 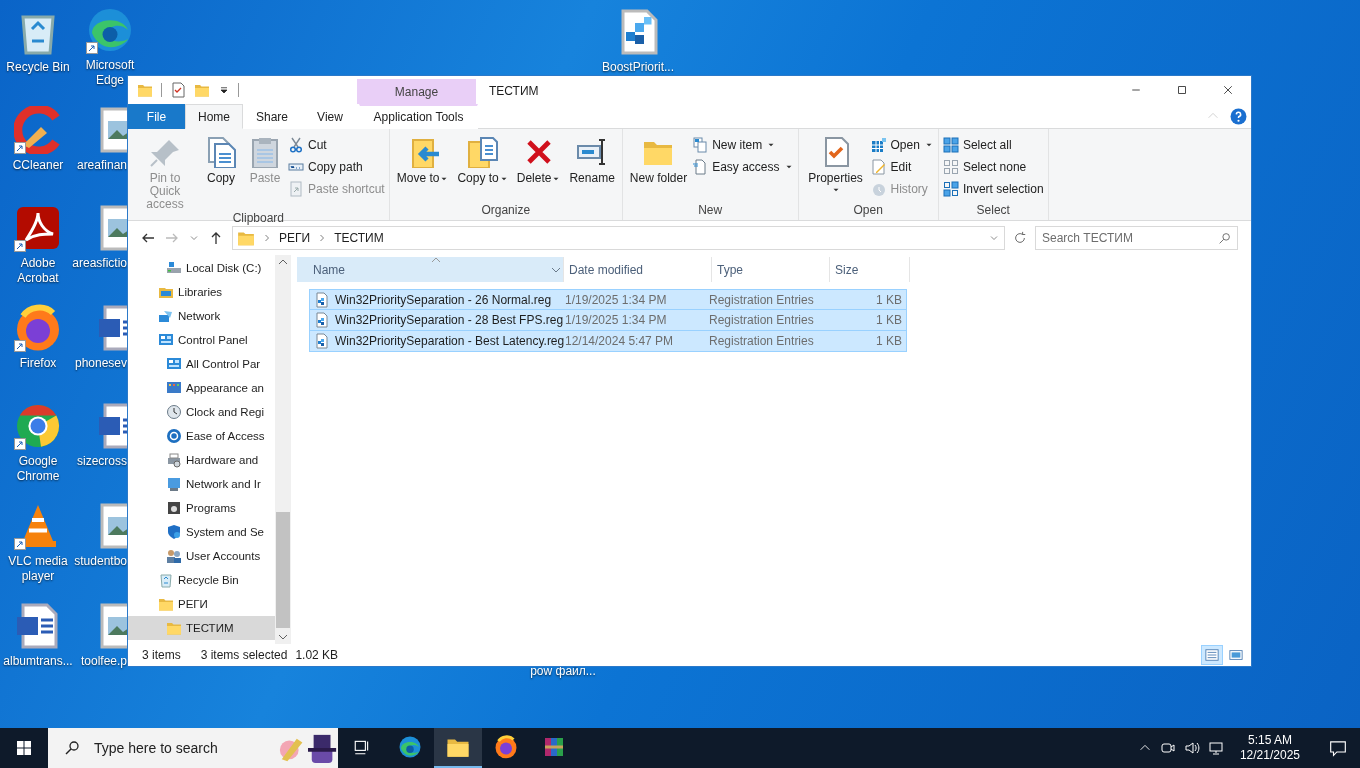 What do you see at coordinates (110, 30) in the screenshot?
I see `edge-icon` at bounding box center [110, 30].